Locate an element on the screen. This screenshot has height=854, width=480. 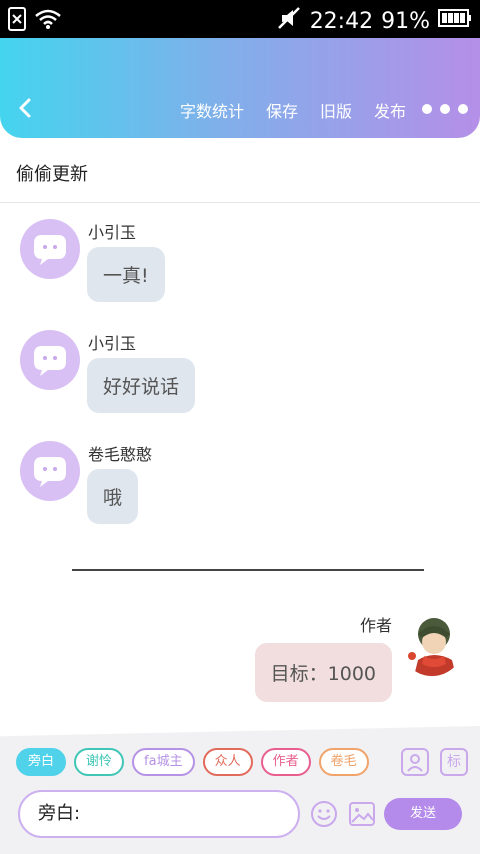
sender-name: 卷毛憨憨 is located at coordinates (120, 454).